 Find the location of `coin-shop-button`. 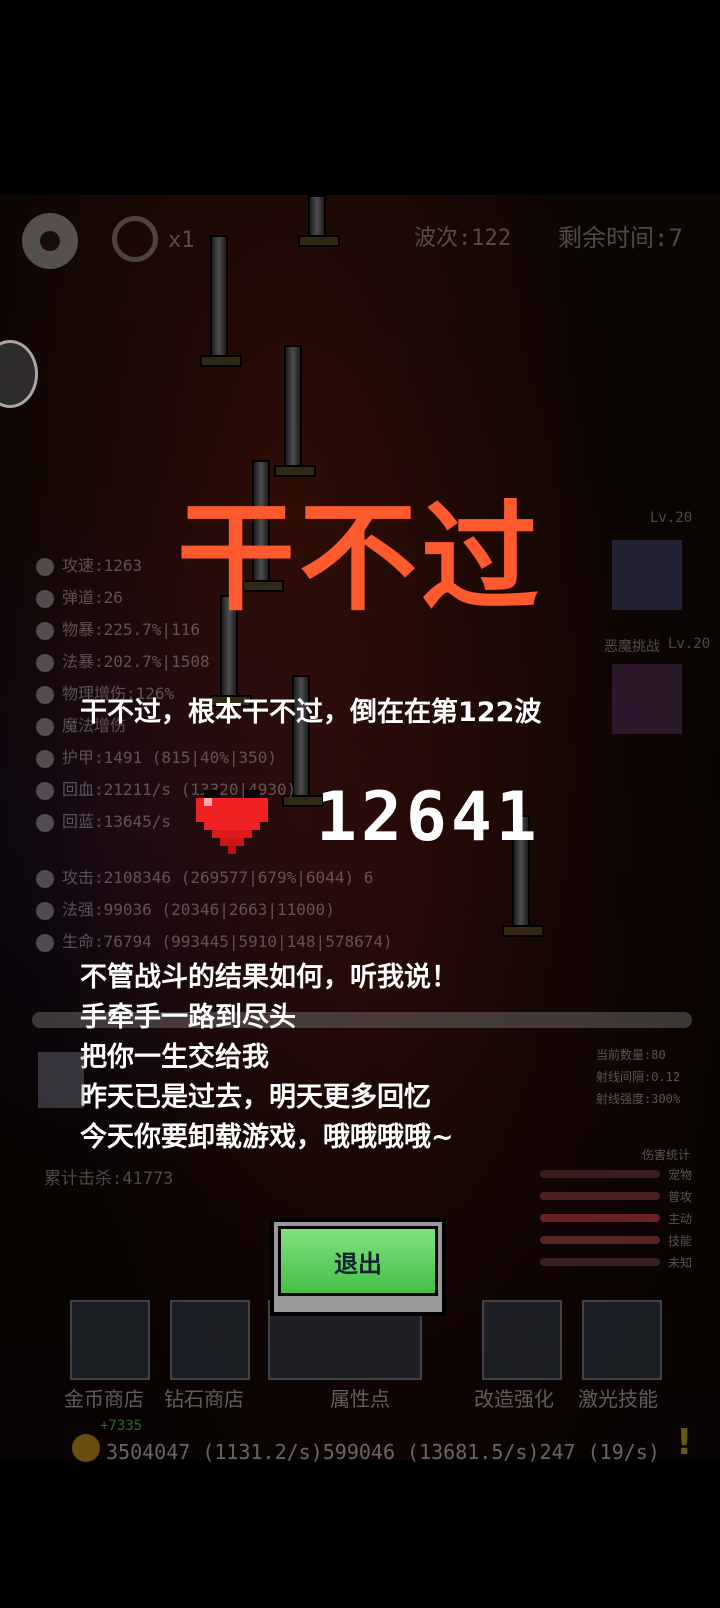

coin-shop-button is located at coordinates (110, 1340).